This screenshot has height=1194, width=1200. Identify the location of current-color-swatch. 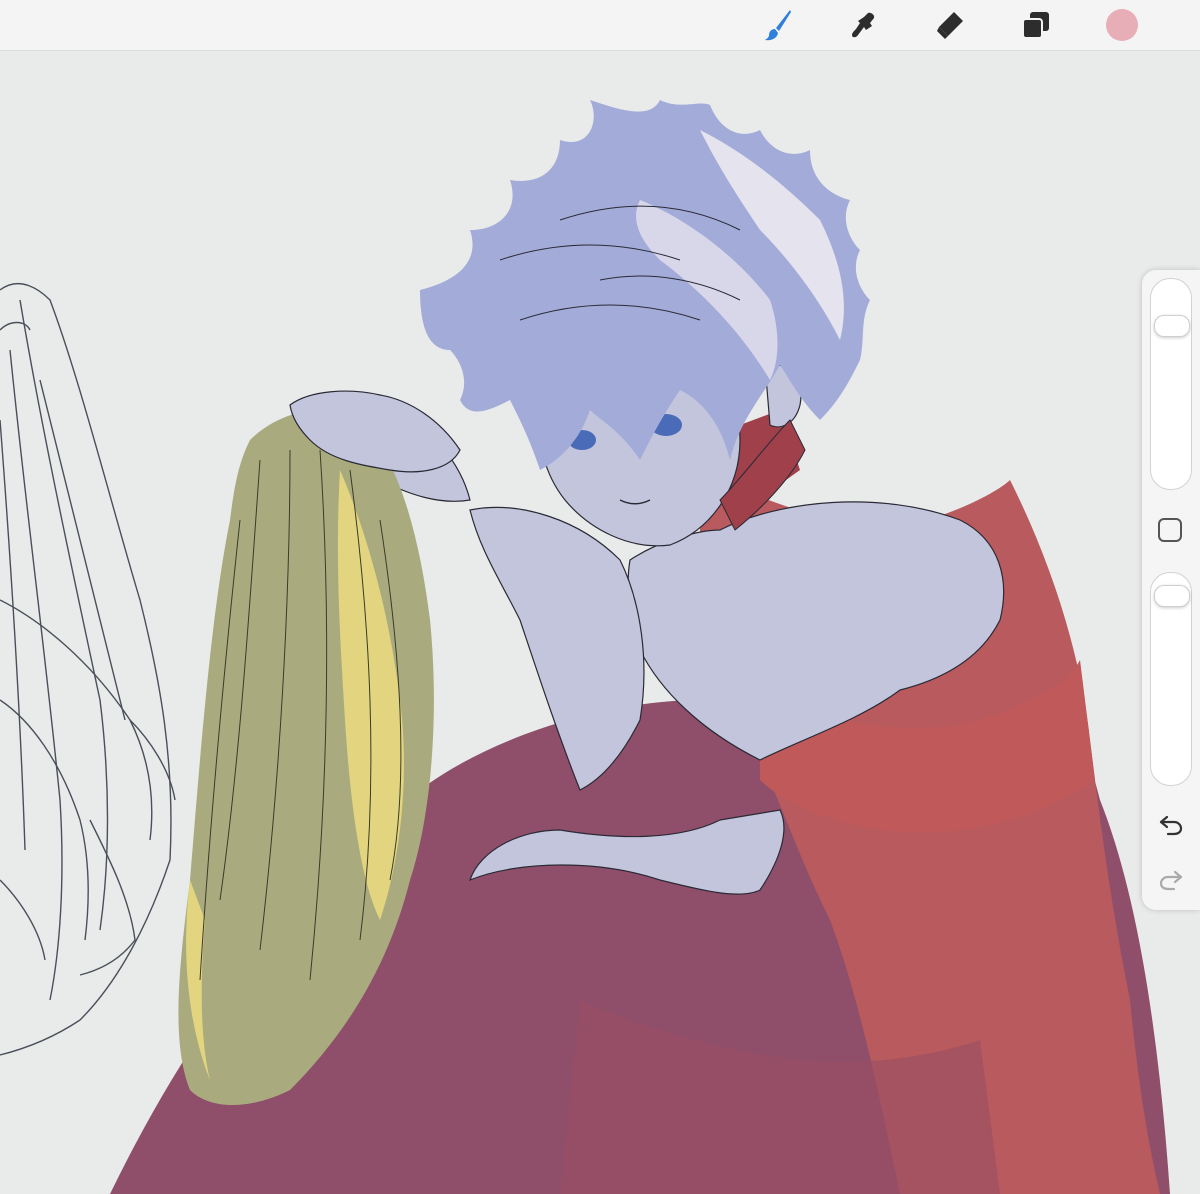
(1122, 25).